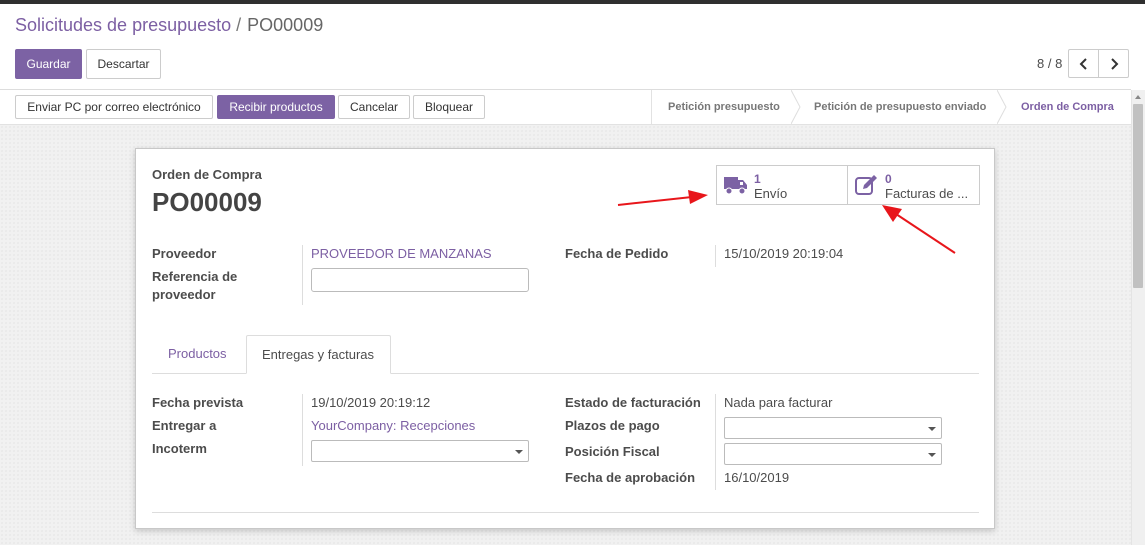 The image size is (1145, 545). What do you see at coordinates (184, 425) in the screenshot?
I see `deliver-to-label: Entregar a` at bounding box center [184, 425].